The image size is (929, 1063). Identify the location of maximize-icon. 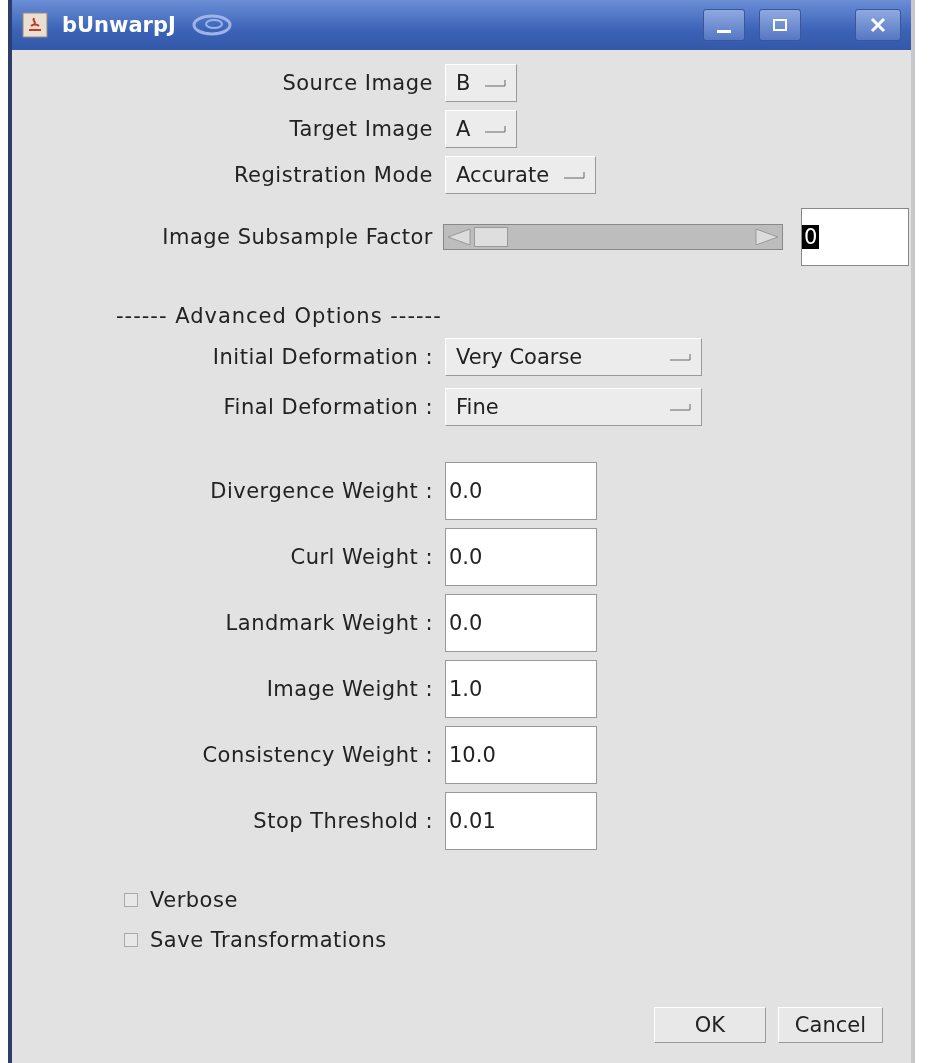
(780, 25).